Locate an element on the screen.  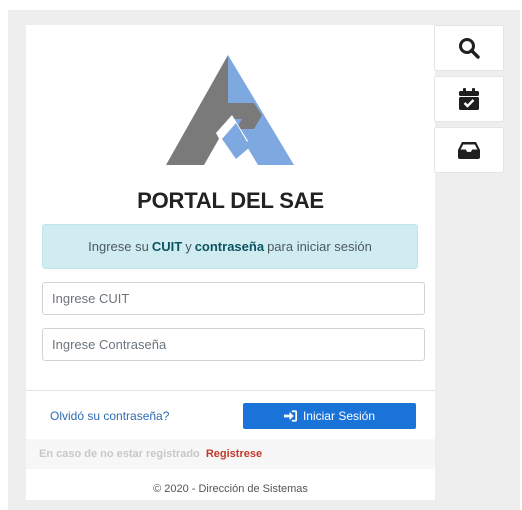
sae-logo is located at coordinates (230, 110).